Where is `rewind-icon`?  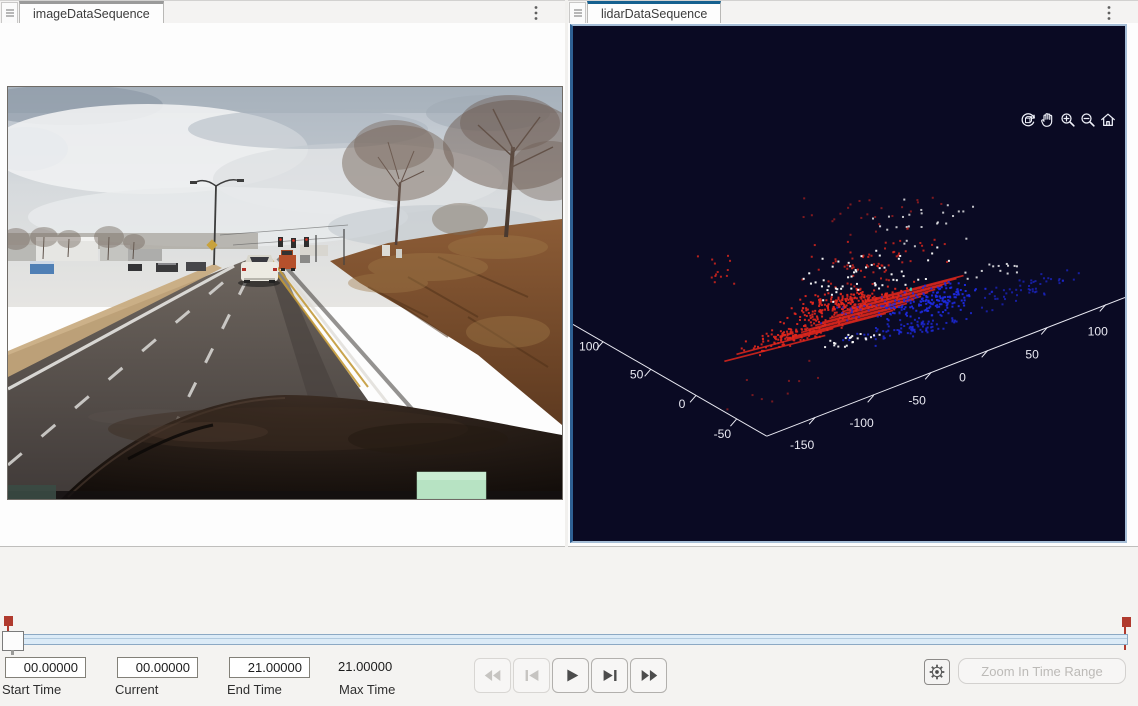
rewind-icon is located at coordinates (492, 675).